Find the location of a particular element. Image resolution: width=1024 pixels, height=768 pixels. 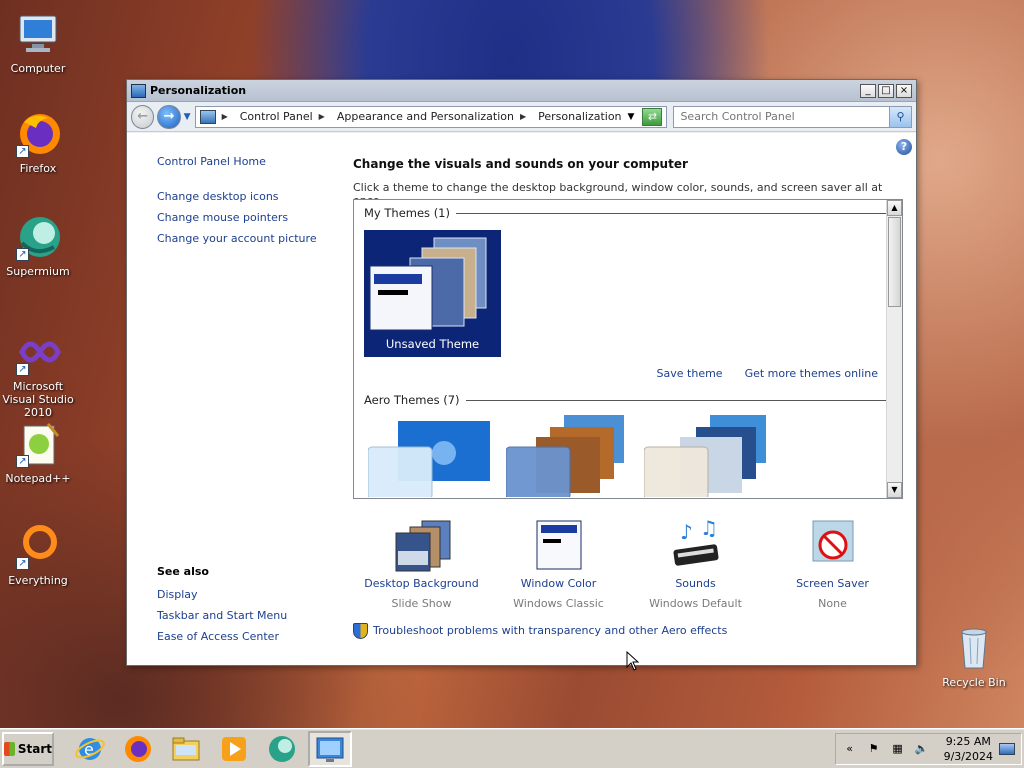

change-mouse-pointers-link: Change mouse pointers is located at coordinates (247, 217).